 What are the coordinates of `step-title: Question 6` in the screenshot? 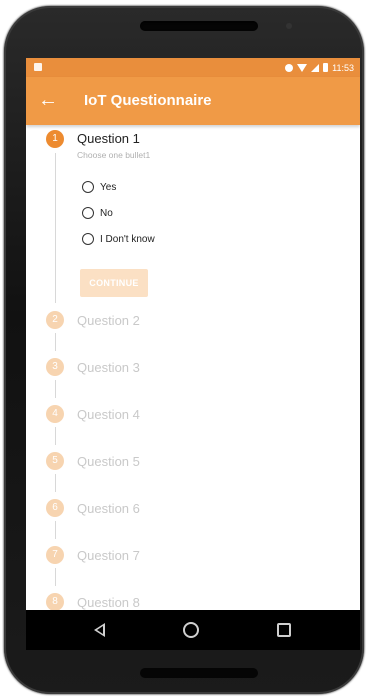 It's located at (108, 508).